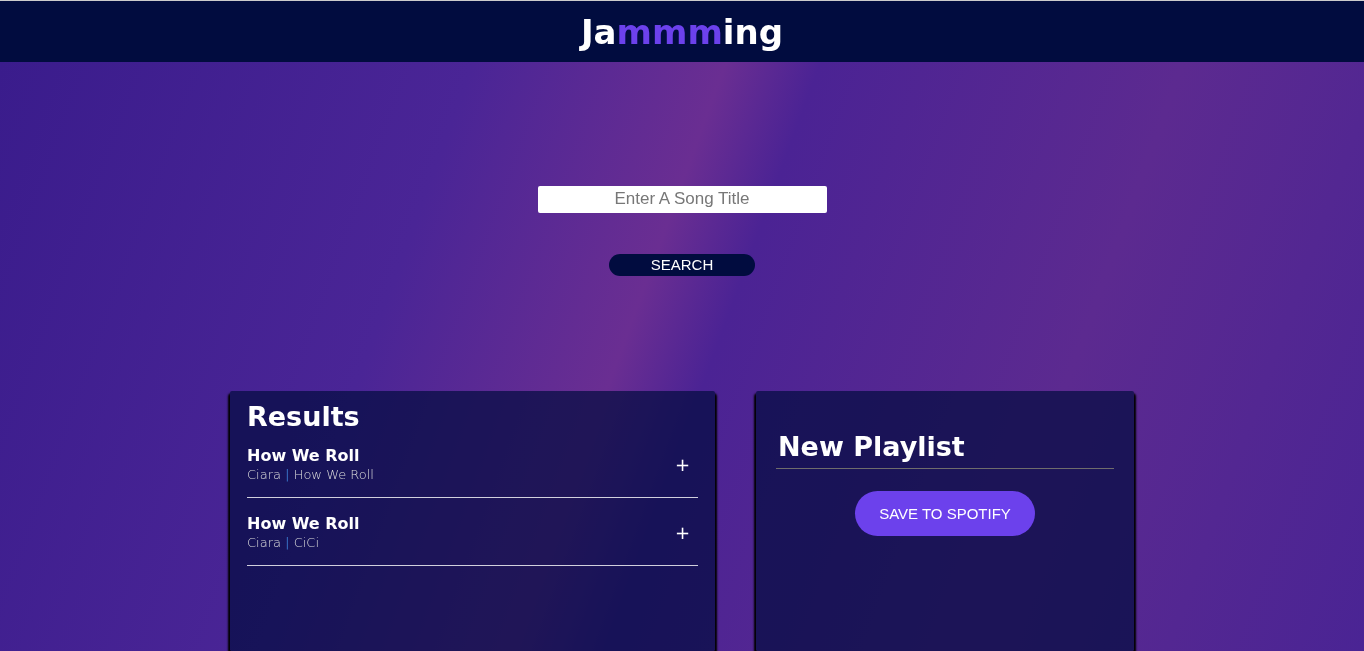 The width and height of the screenshot is (1364, 651). What do you see at coordinates (682, 31) in the screenshot?
I see `app-logo: Jammming` at bounding box center [682, 31].